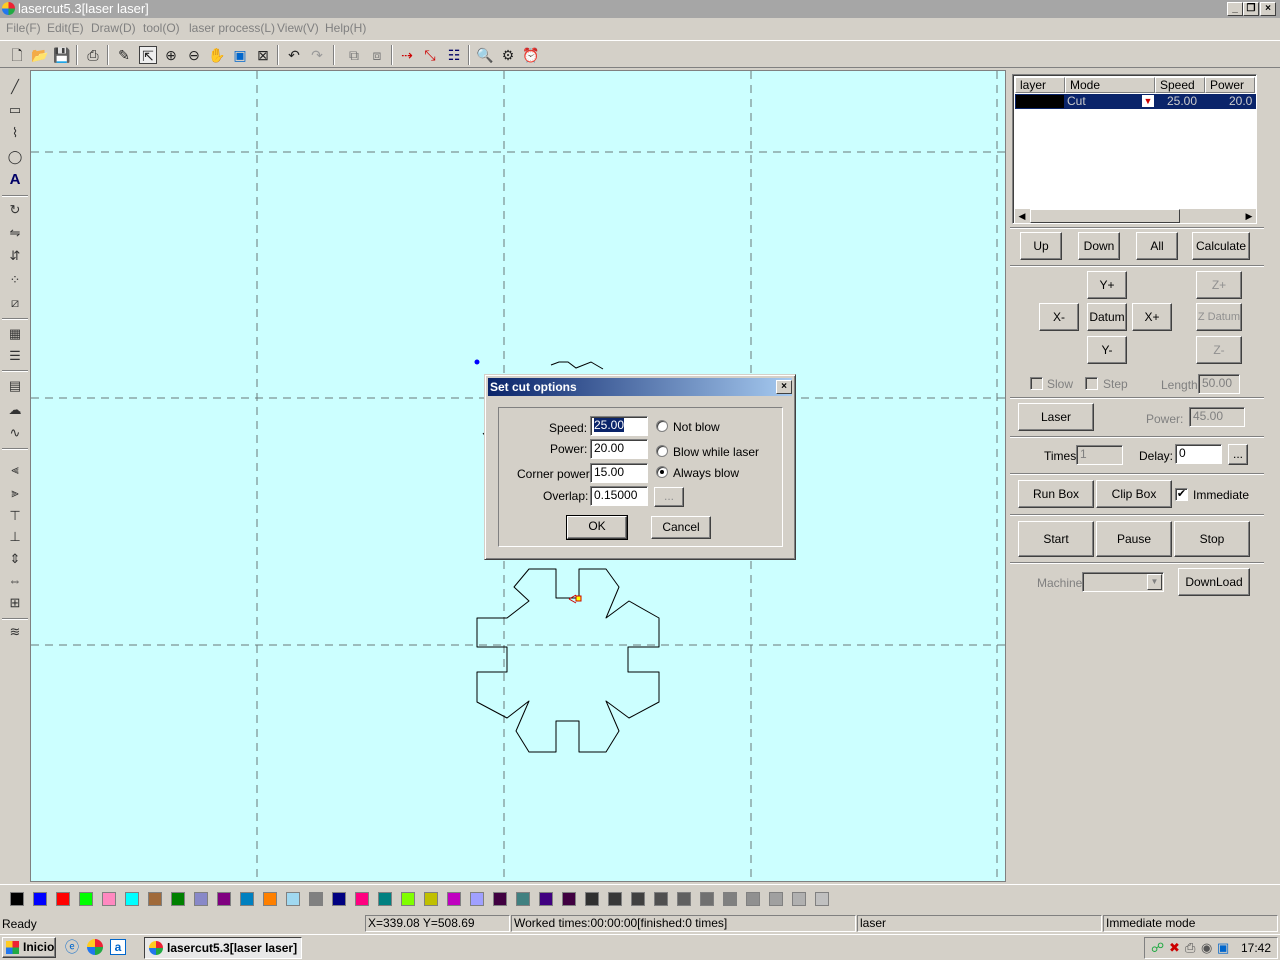  I want to click on menu-draw: Draw(D), so click(113, 28).